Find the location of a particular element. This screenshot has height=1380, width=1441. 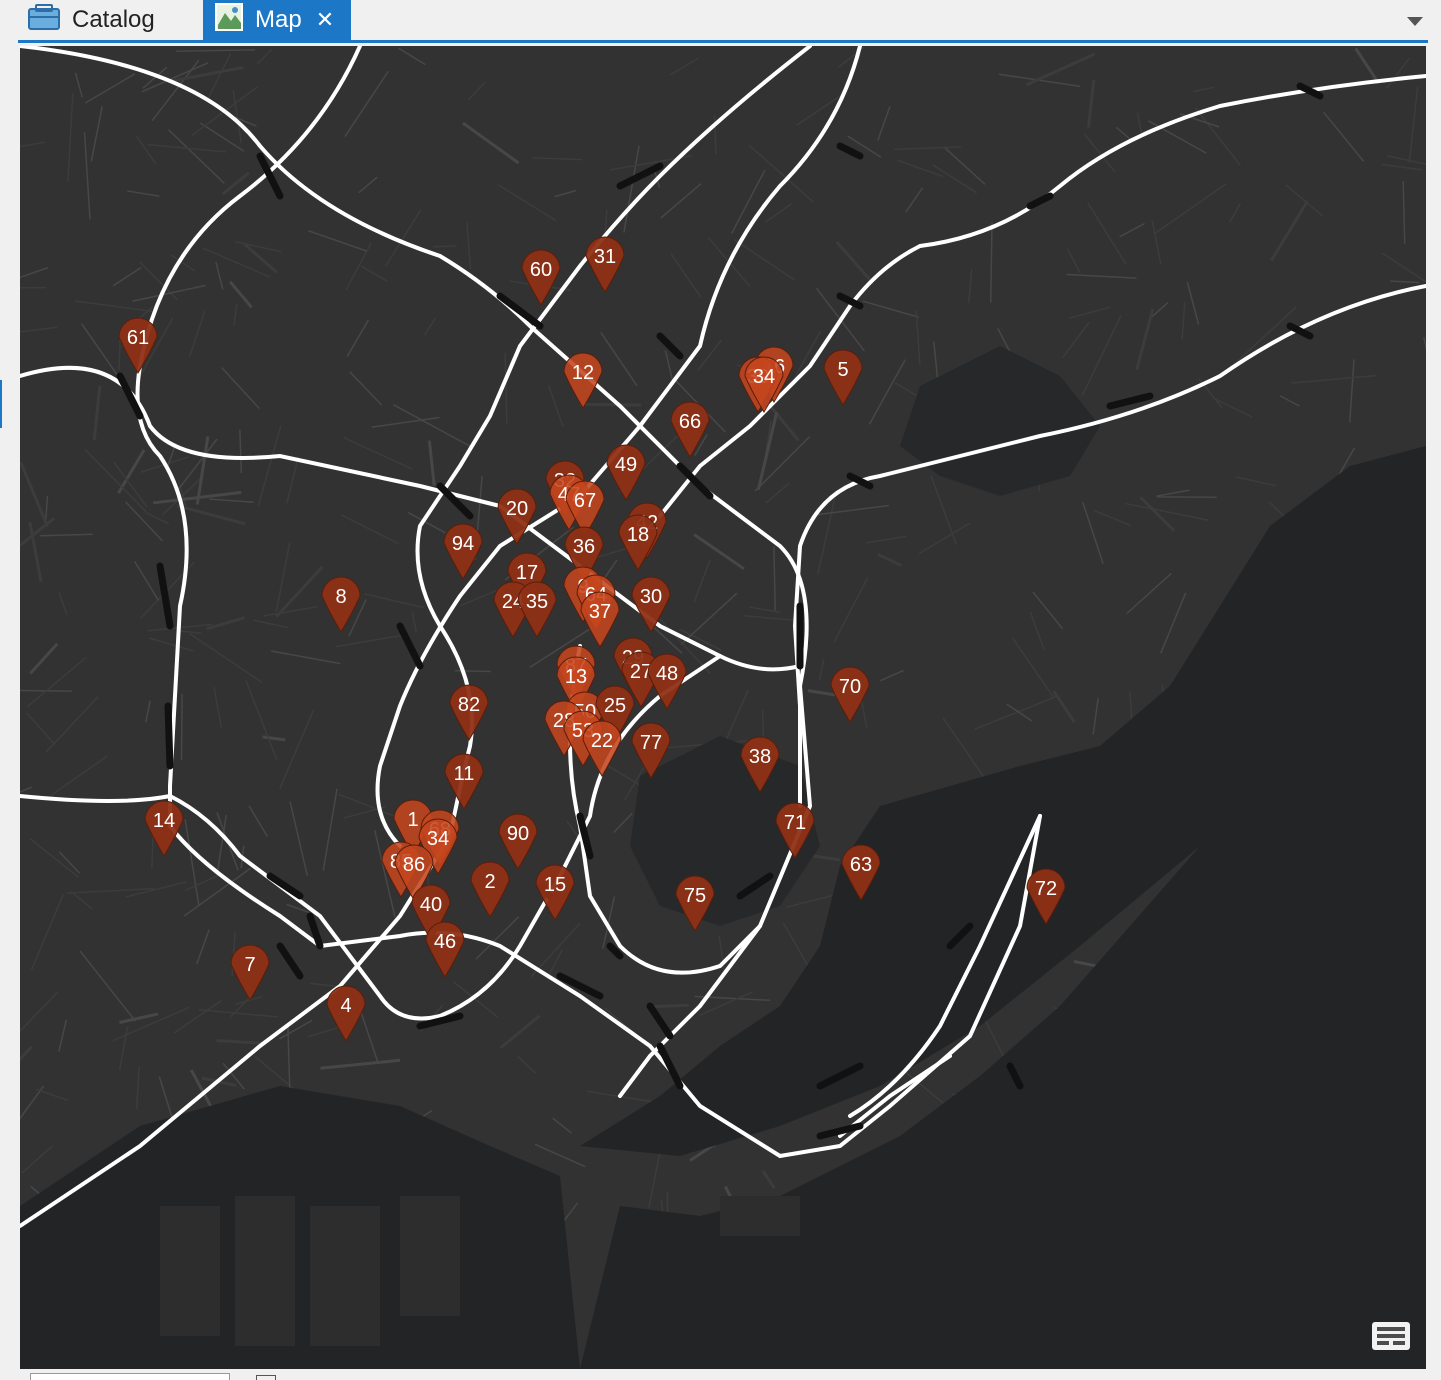

map-marker-12: 12 is located at coordinates (583, 380).